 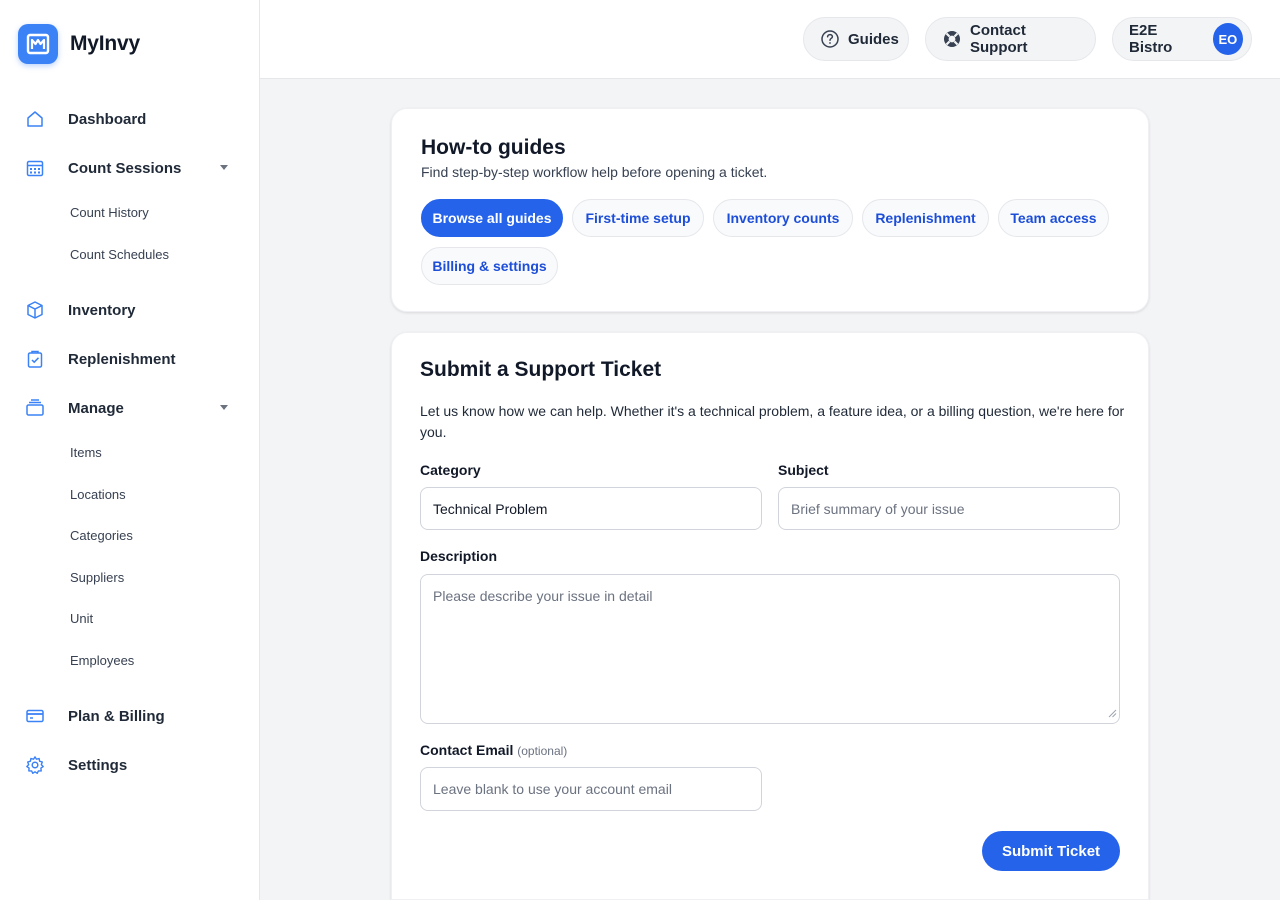 What do you see at coordinates (98, 765) in the screenshot?
I see `sidebar-item-label: Settings` at bounding box center [98, 765].